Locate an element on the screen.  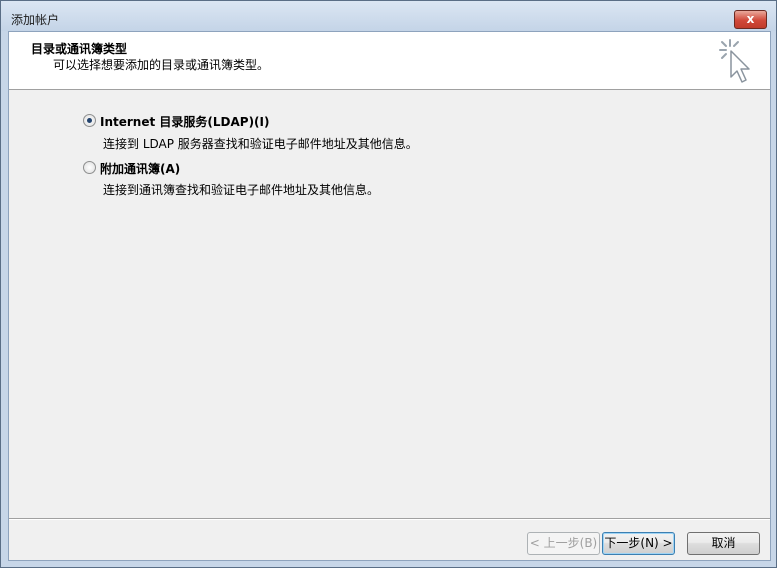
footer-divider is located at coordinates (389, 519).